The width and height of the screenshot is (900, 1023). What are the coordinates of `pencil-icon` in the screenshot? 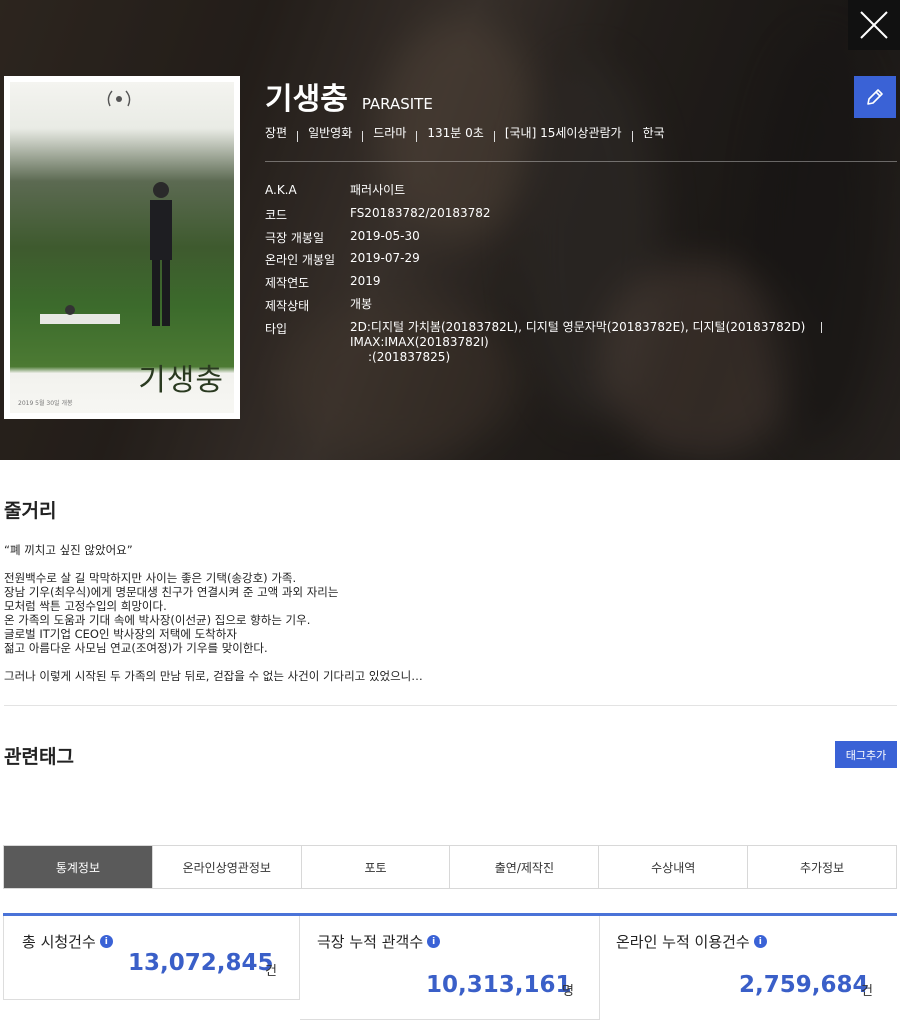 It's located at (875, 97).